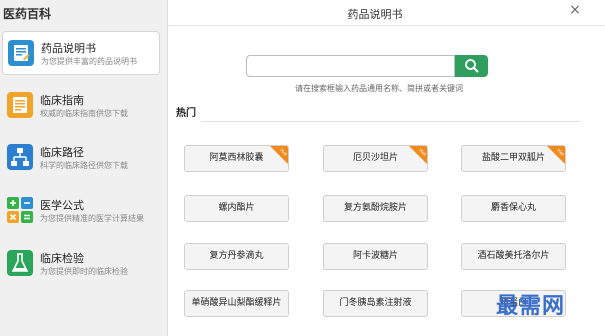 This screenshot has height=336, width=605. I want to click on sidebar-item-label: 药品说明书, so click(68, 48).